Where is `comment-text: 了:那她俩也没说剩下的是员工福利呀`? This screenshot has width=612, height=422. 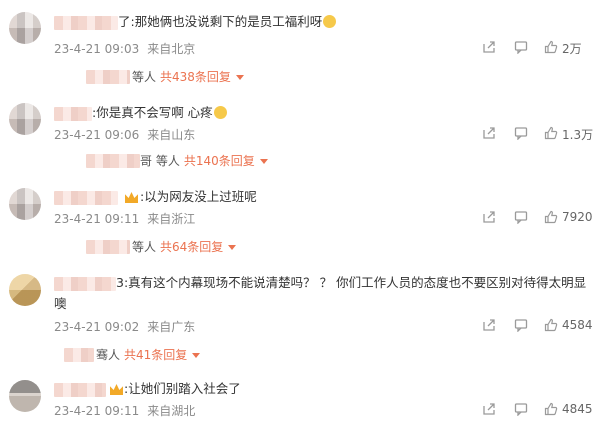
comment-text: 了:那她俩也没说剩下的是员工福利呀 is located at coordinates (227, 22).